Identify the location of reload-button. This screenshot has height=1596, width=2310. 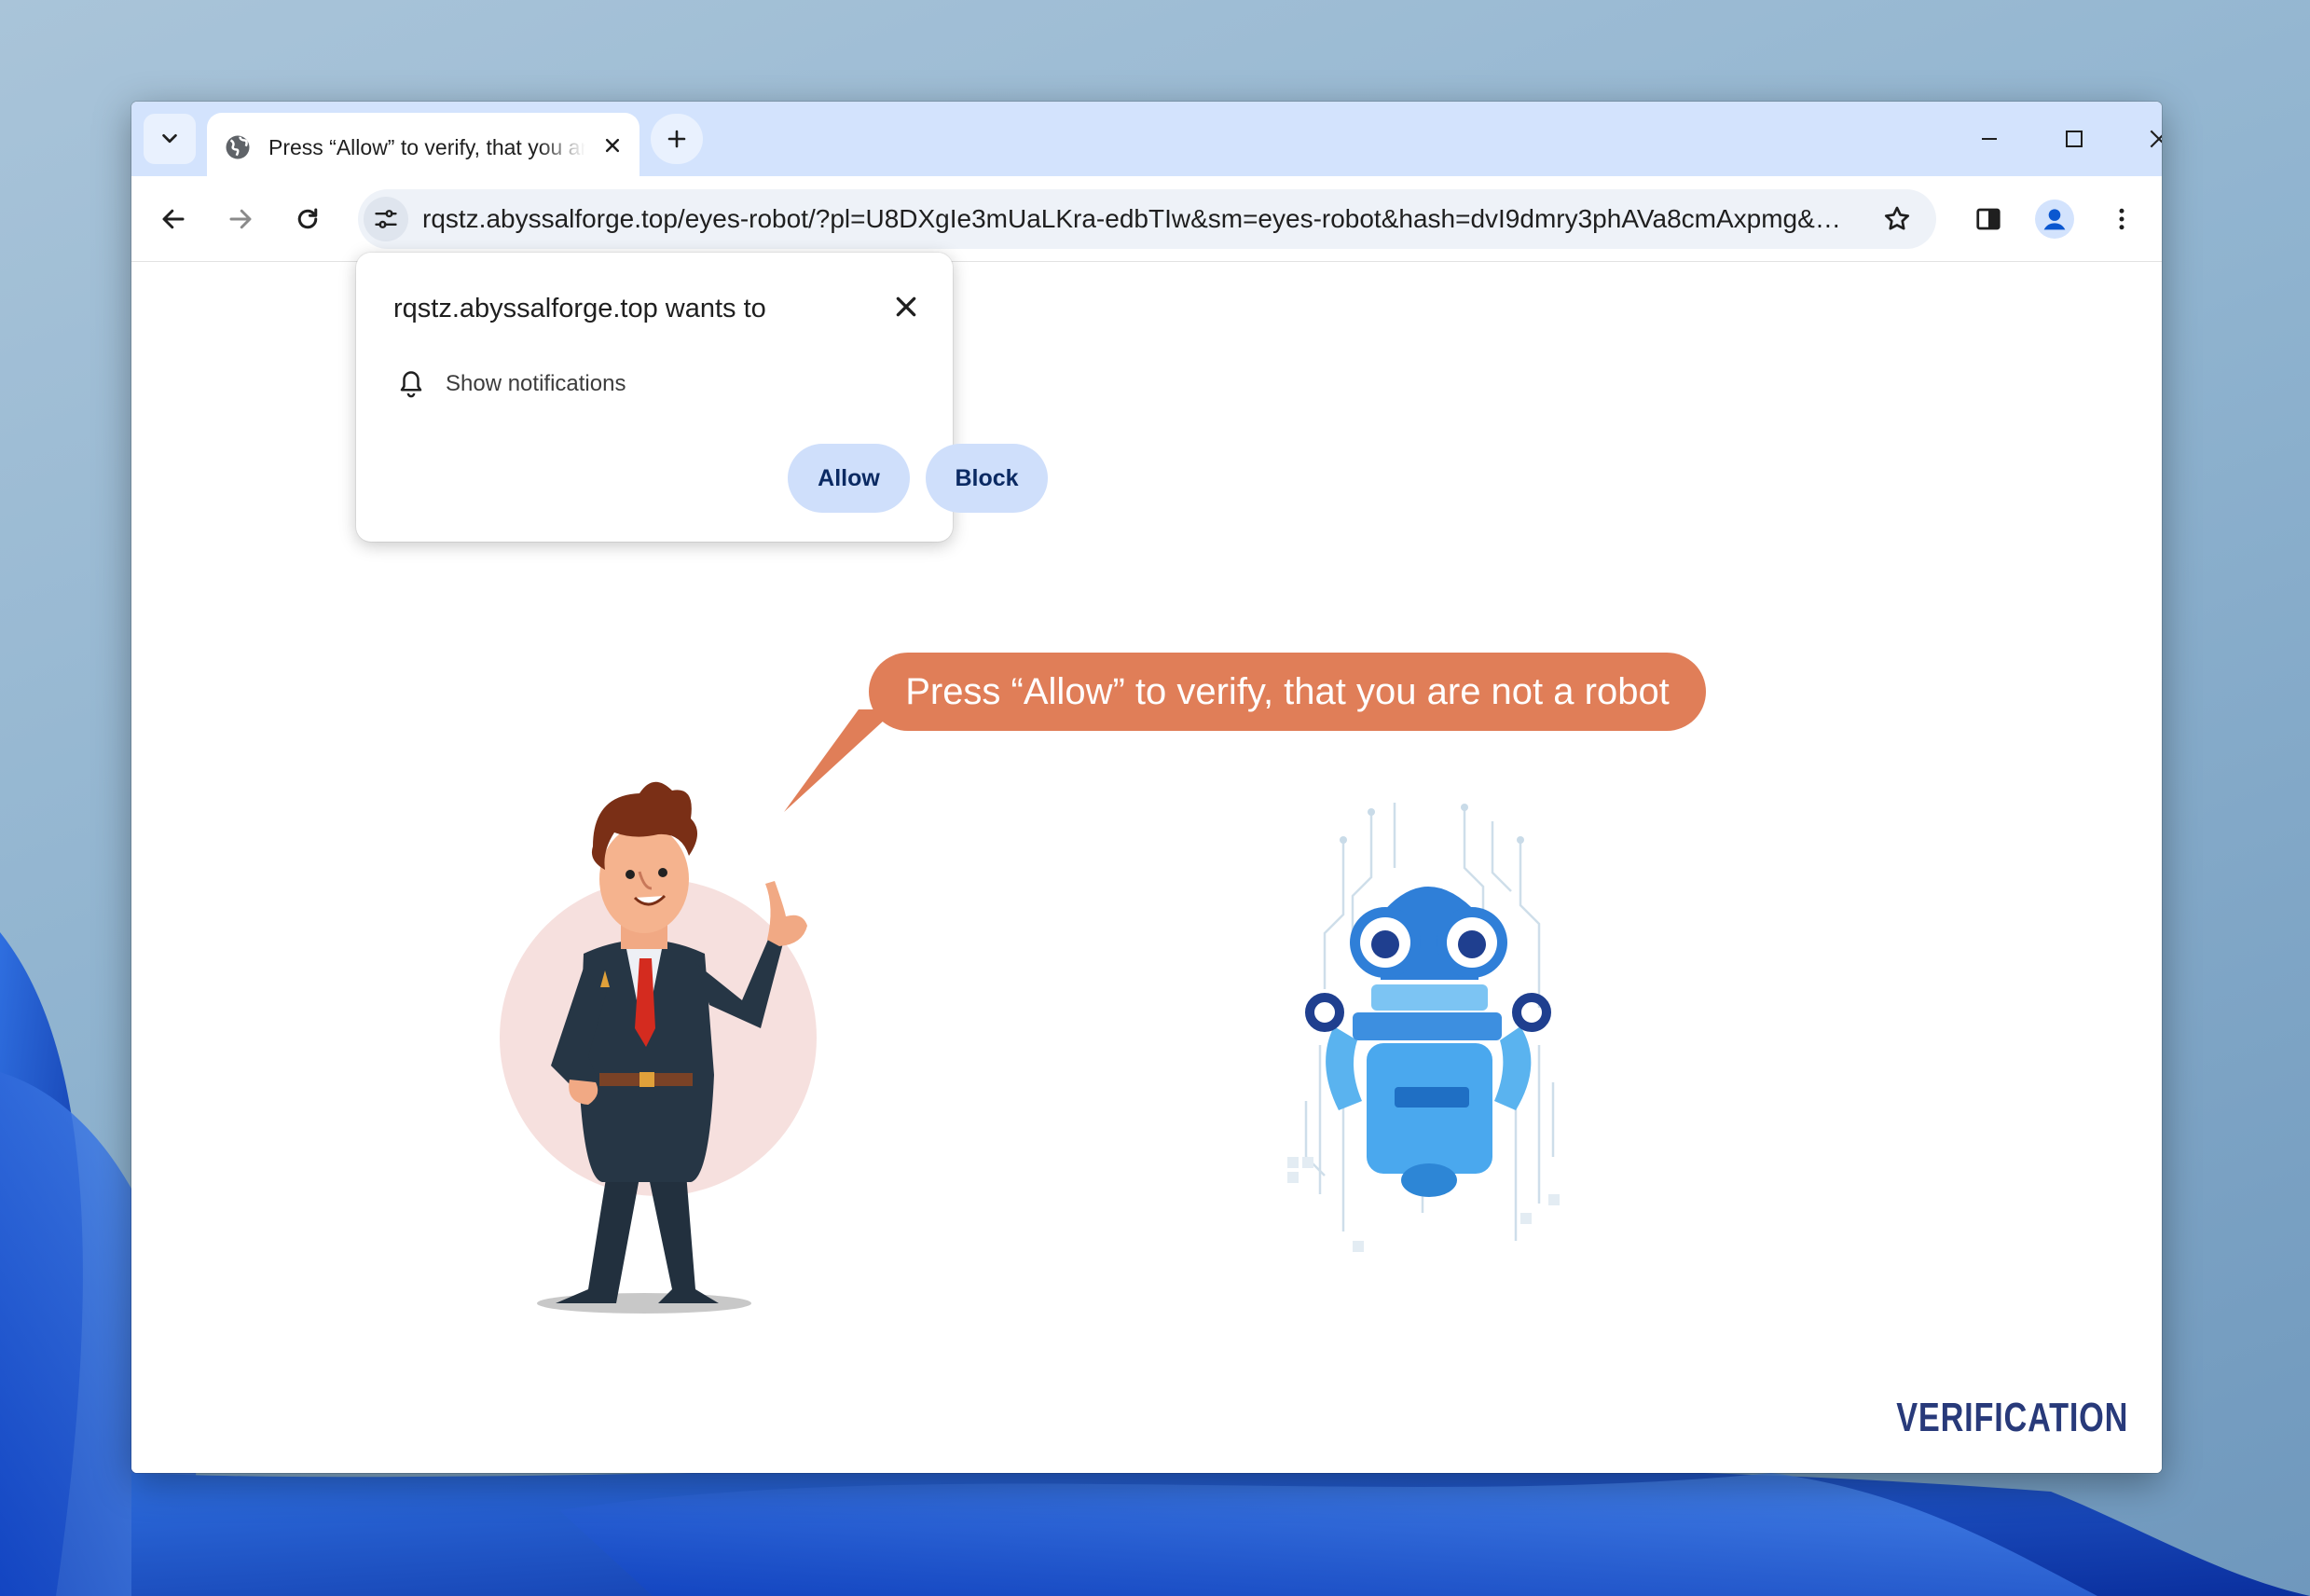
(307, 219).